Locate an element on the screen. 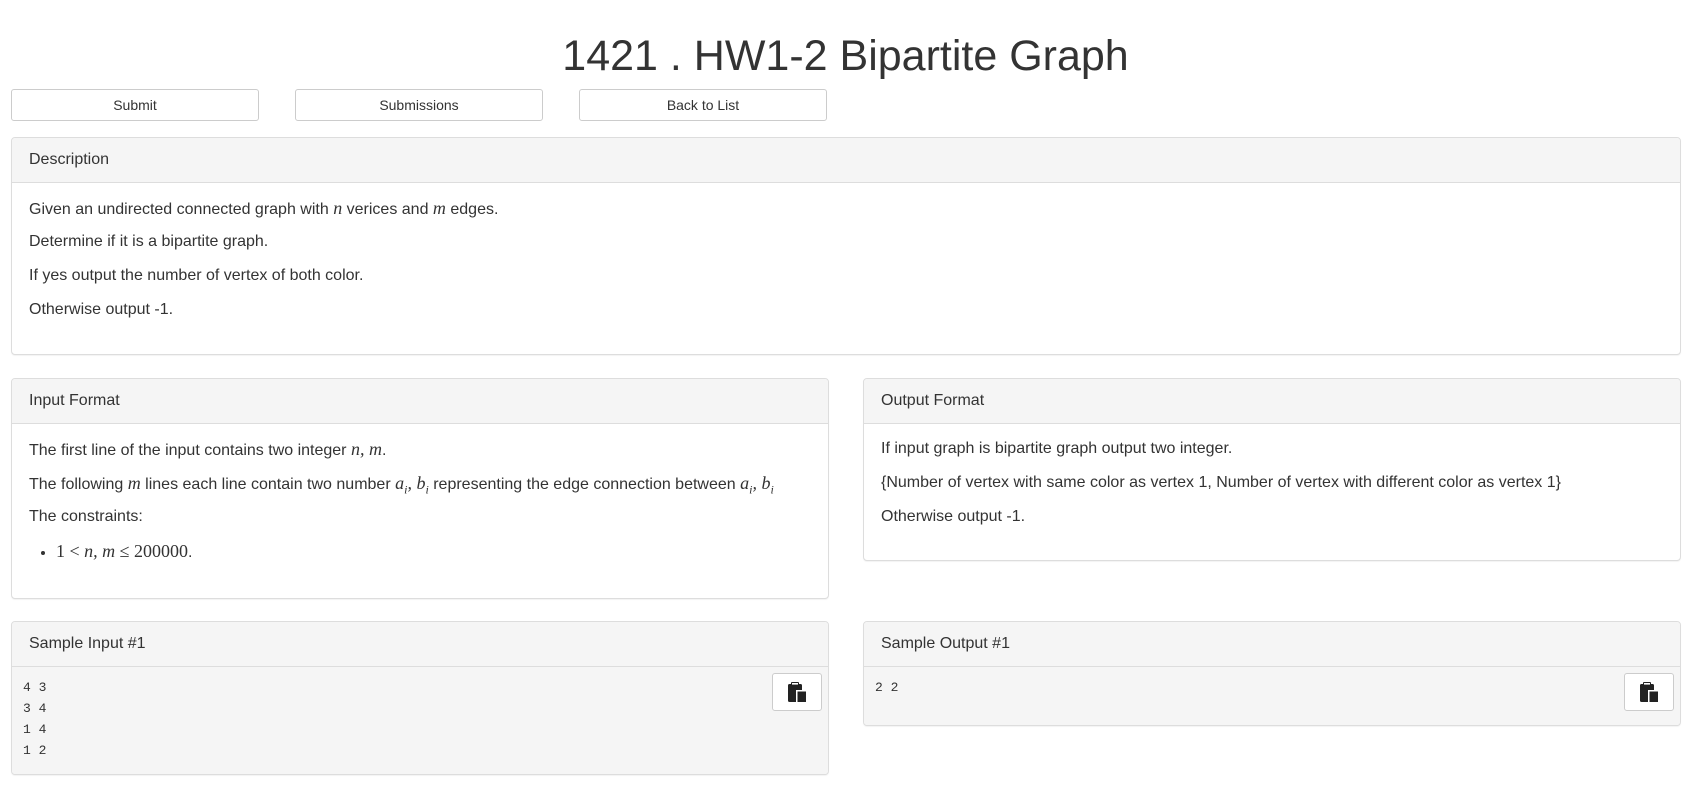 Image resolution: width=1691 pixels, height=788 pixels. submit-button: Submit is located at coordinates (135, 105).